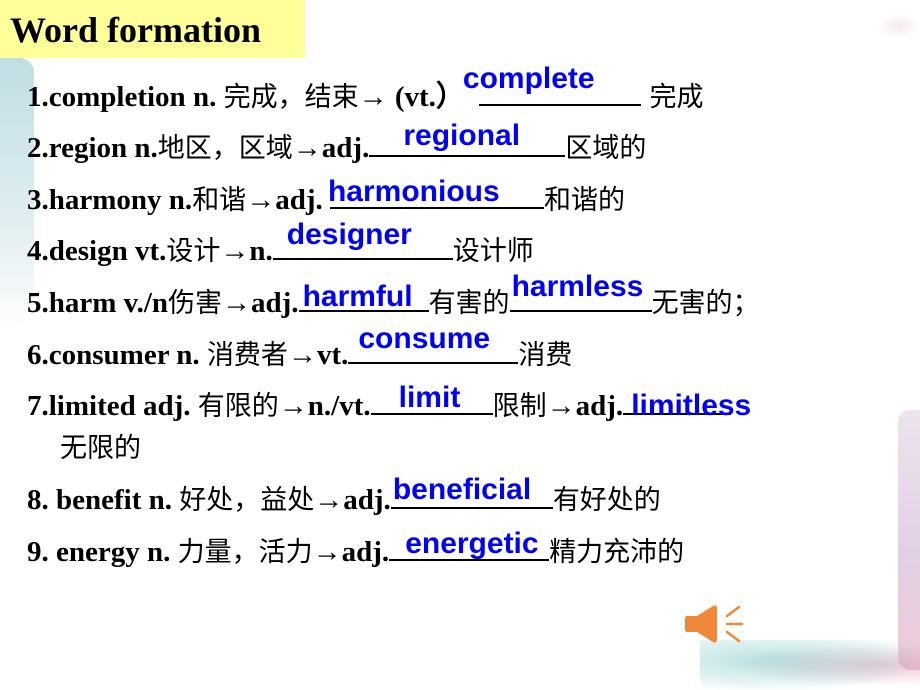  What do you see at coordinates (135, 30) in the screenshot?
I see `slide-title: Word formation` at bounding box center [135, 30].